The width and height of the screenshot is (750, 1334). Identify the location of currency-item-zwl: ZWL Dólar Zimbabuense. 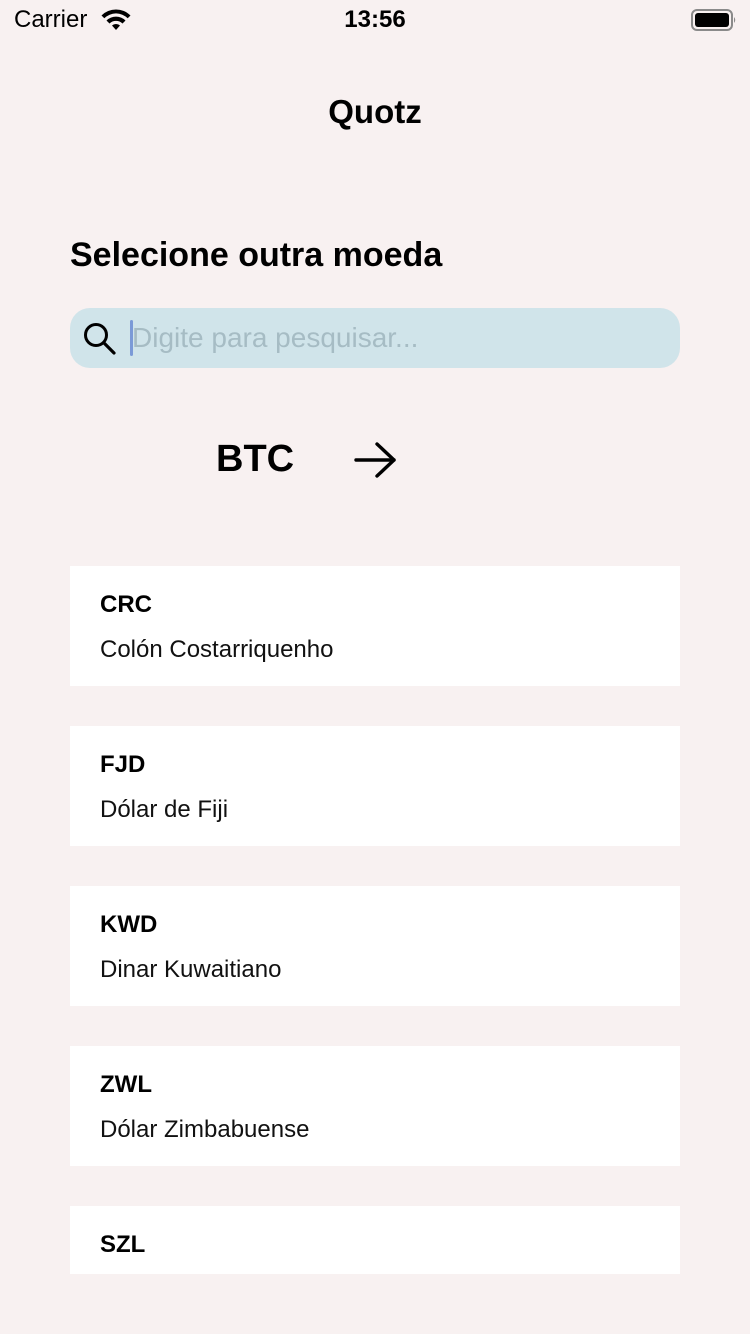
(375, 1106).